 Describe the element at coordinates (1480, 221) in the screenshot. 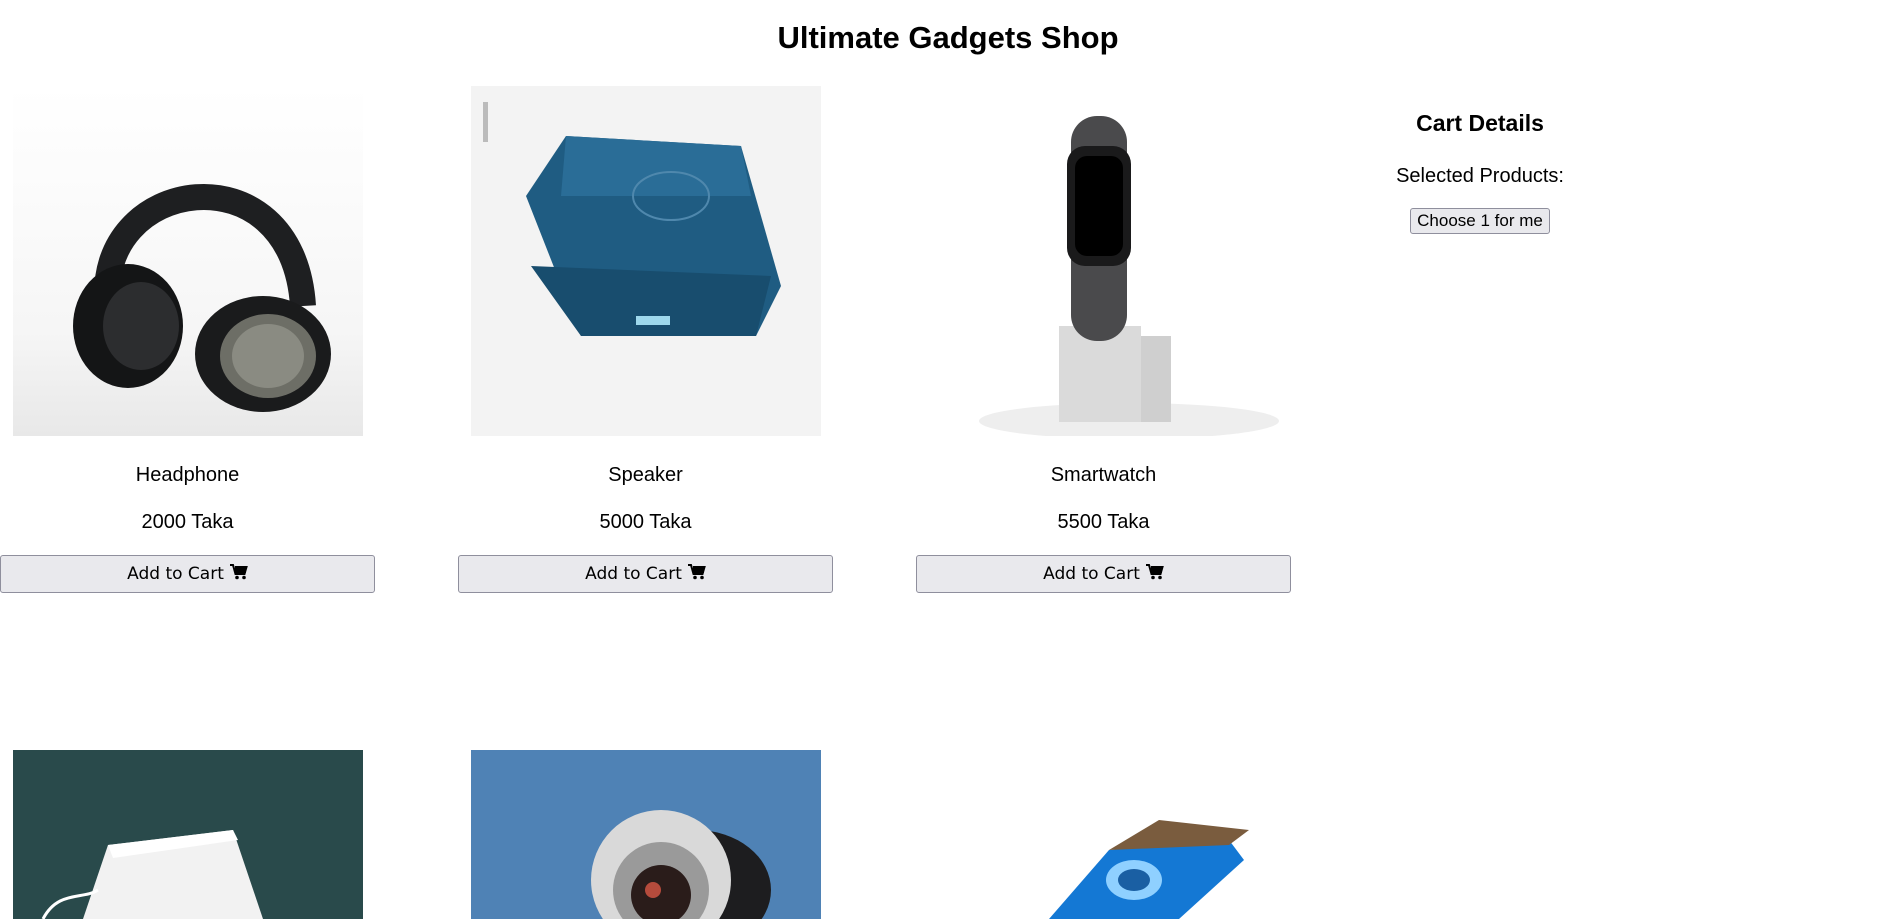

I see `choose-one-button: Choose 1 for me` at that location.